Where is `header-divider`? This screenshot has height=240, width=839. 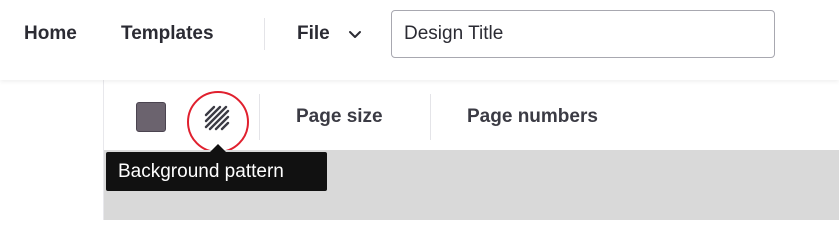
header-divider is located at coordinates (264, 34).